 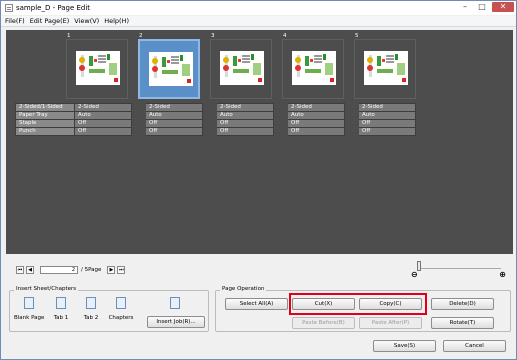 What do you see at coordinates (61, 303) in the screenshot?
I see `tab-1-icon` at bounding box center [61, 303].